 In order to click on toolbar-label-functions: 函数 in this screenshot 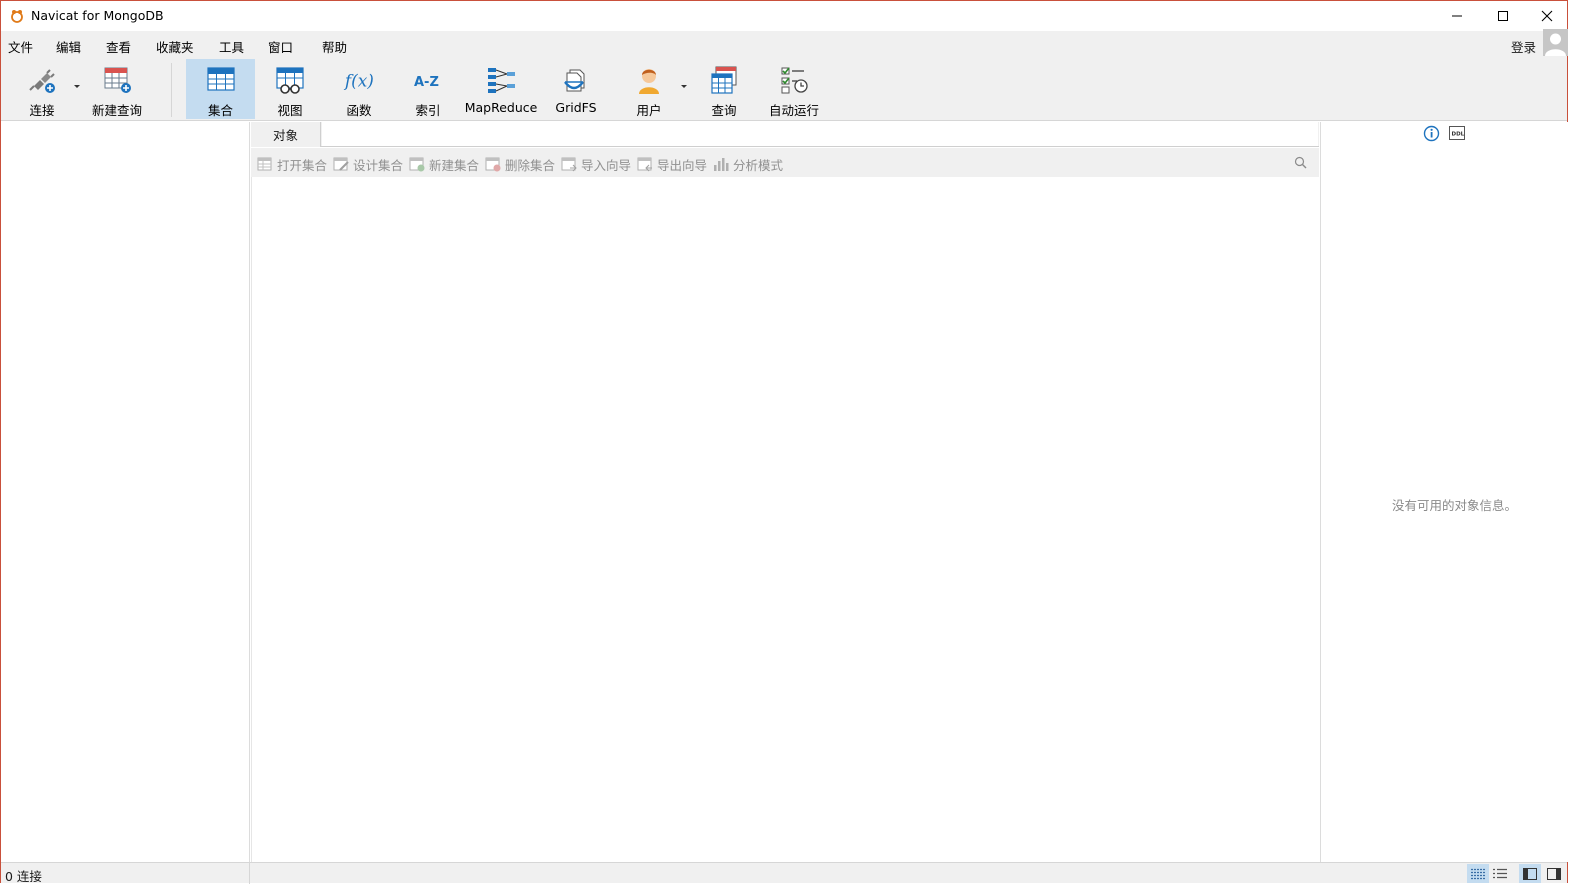, I will do `click(359, 110)`.